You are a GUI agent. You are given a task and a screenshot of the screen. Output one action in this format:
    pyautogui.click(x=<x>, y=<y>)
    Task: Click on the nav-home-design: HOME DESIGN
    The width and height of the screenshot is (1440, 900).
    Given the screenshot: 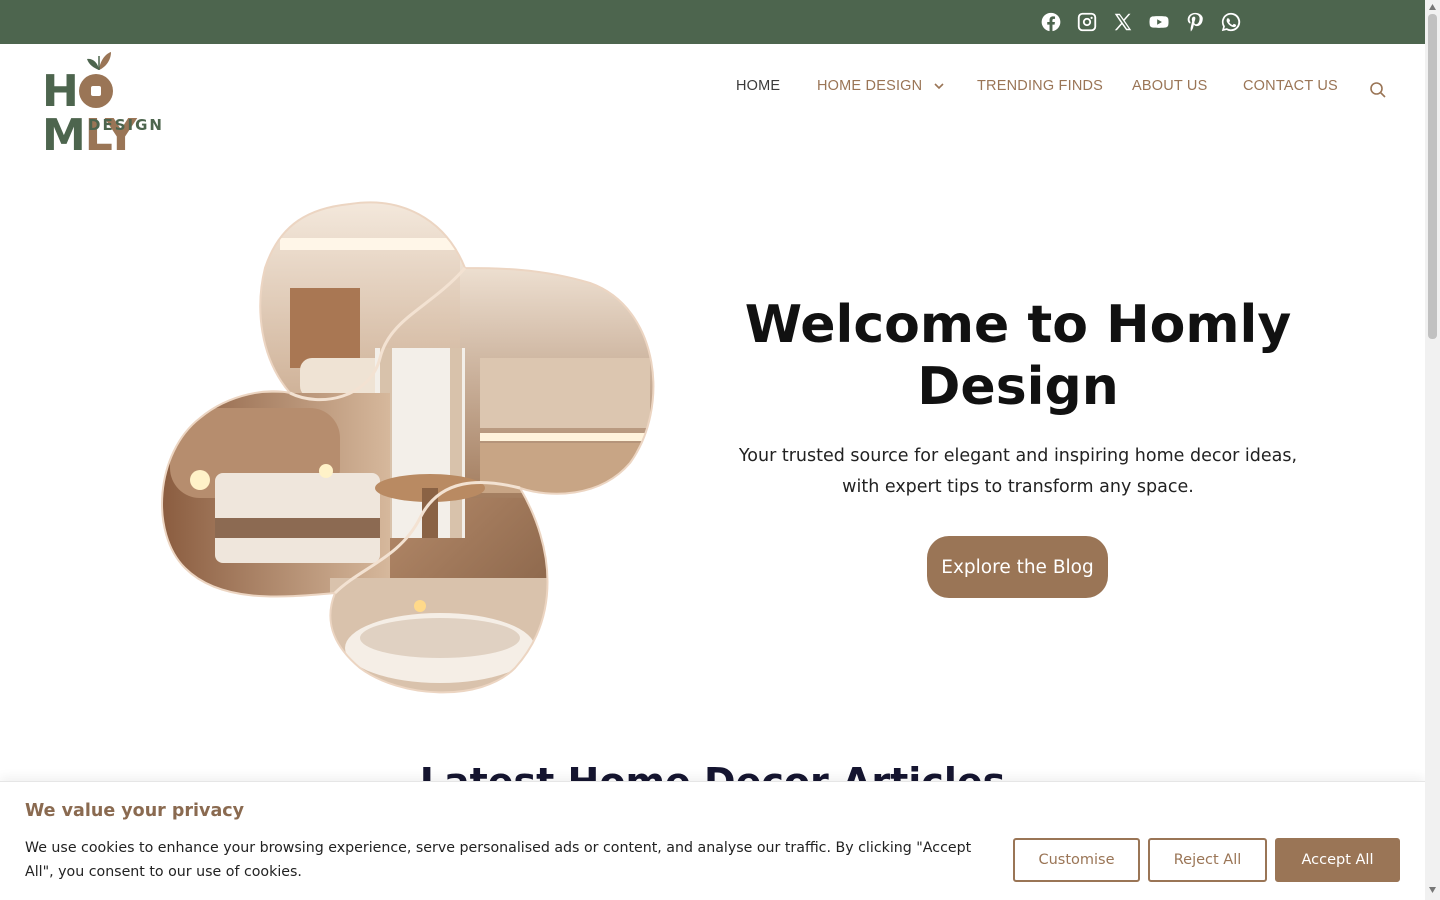 What is the action you would take?
    pyautogui.click(x=880, y=86)
    